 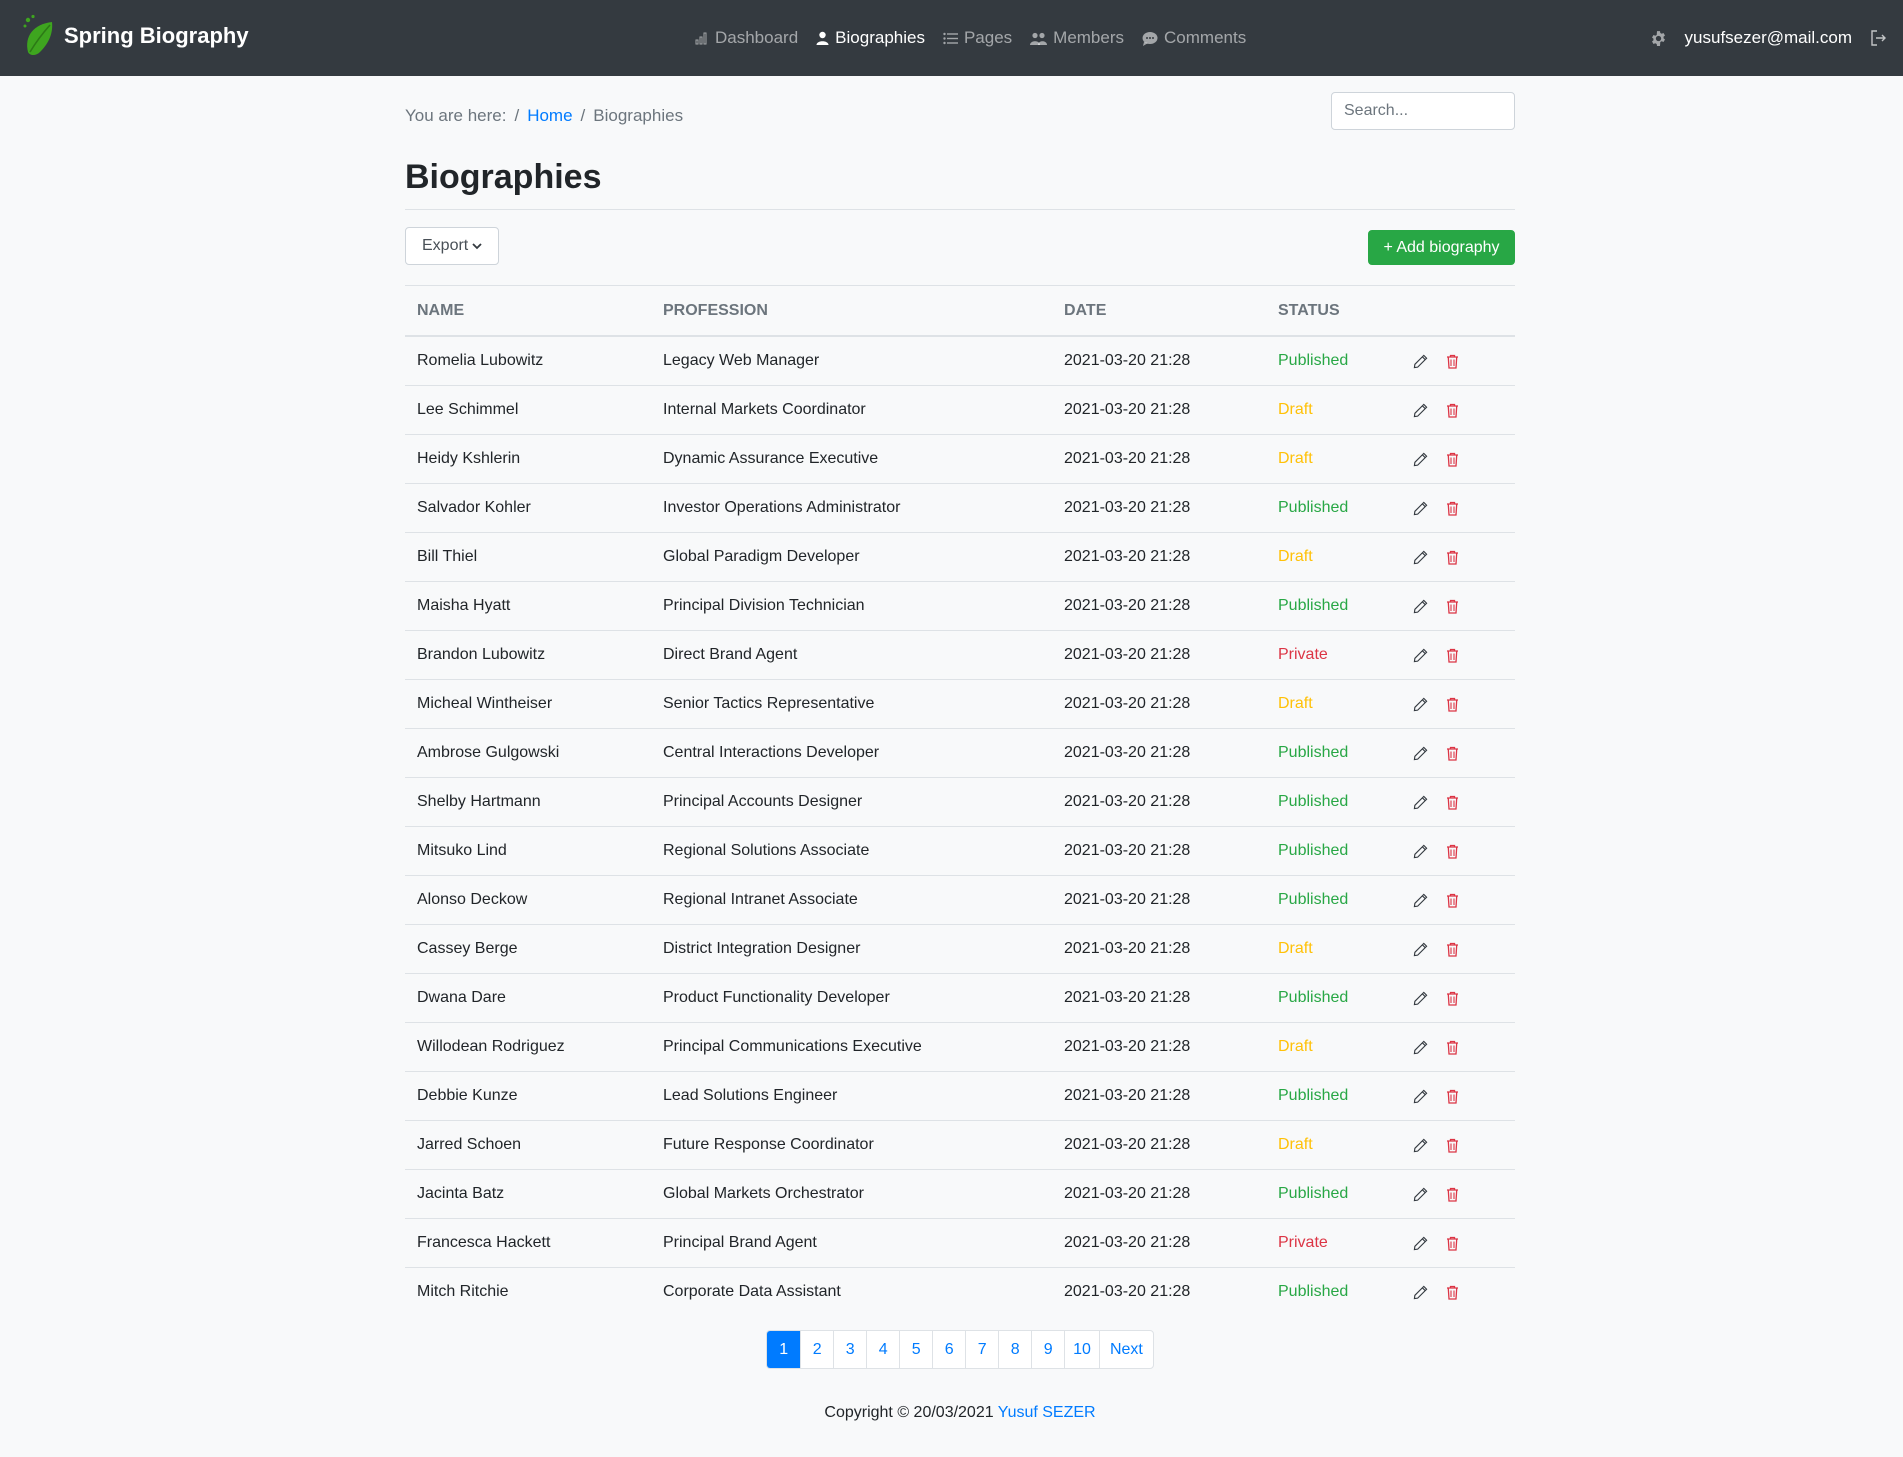 I want to click on export-select: Export, so click(x=452, y=246).